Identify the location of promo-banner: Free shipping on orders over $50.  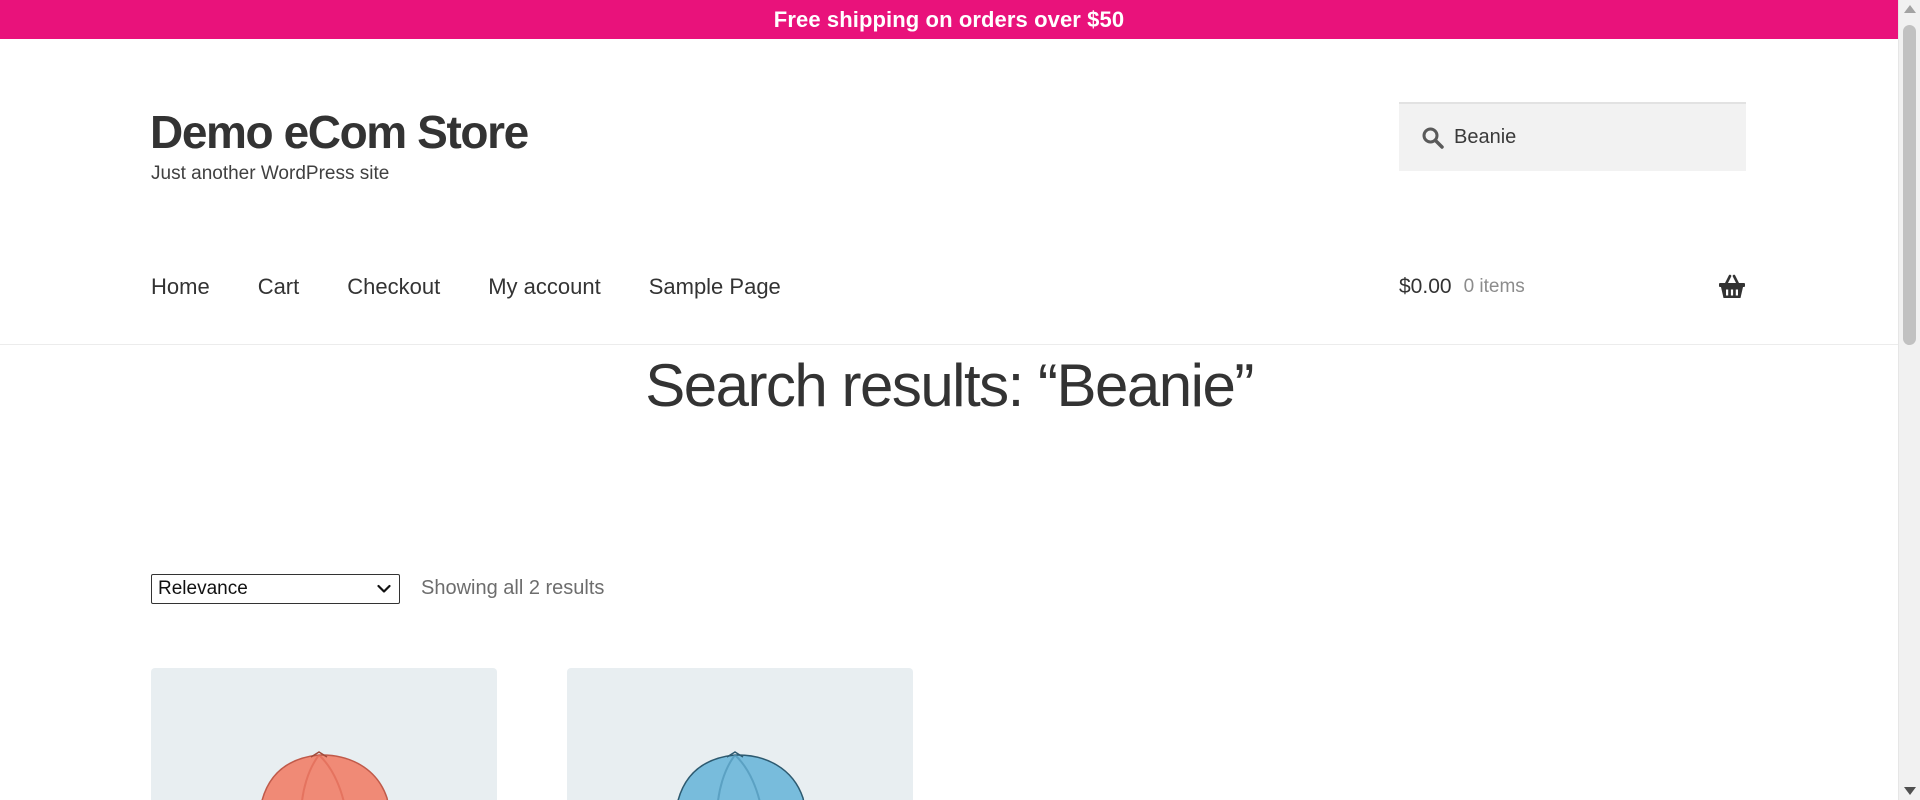
(949, 19).